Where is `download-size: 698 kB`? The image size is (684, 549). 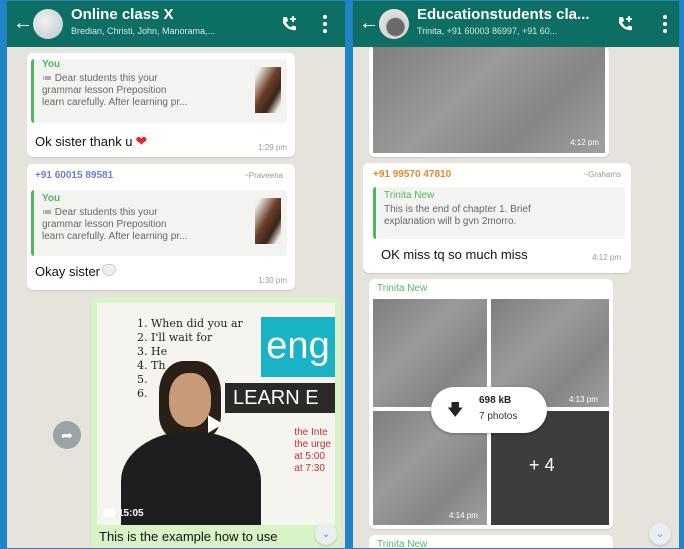
download-size: 698 kB is located at coordinates (495, 400).